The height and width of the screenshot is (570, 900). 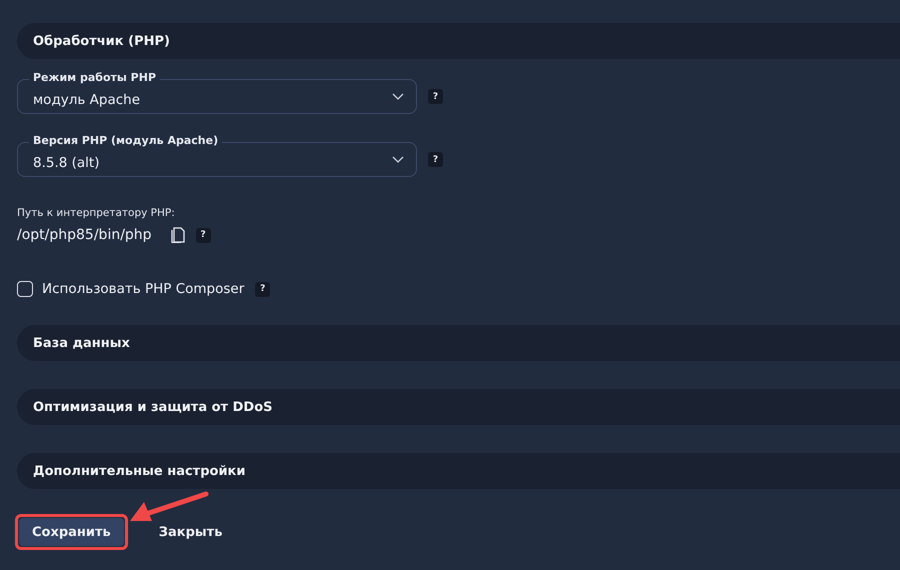 I want to click on section-header: Дополнительные настройки, so click(x=458, y=471).